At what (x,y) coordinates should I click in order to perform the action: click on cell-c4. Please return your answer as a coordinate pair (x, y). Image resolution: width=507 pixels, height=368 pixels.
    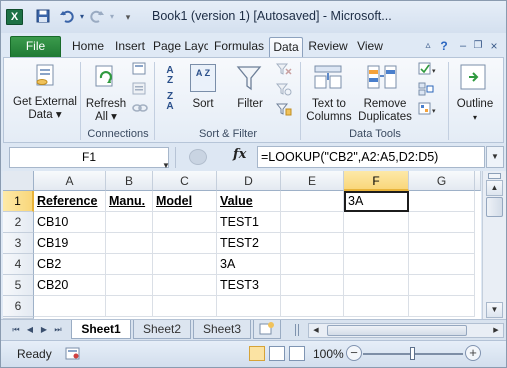
    Looking at the image, I should click on (185, 264).